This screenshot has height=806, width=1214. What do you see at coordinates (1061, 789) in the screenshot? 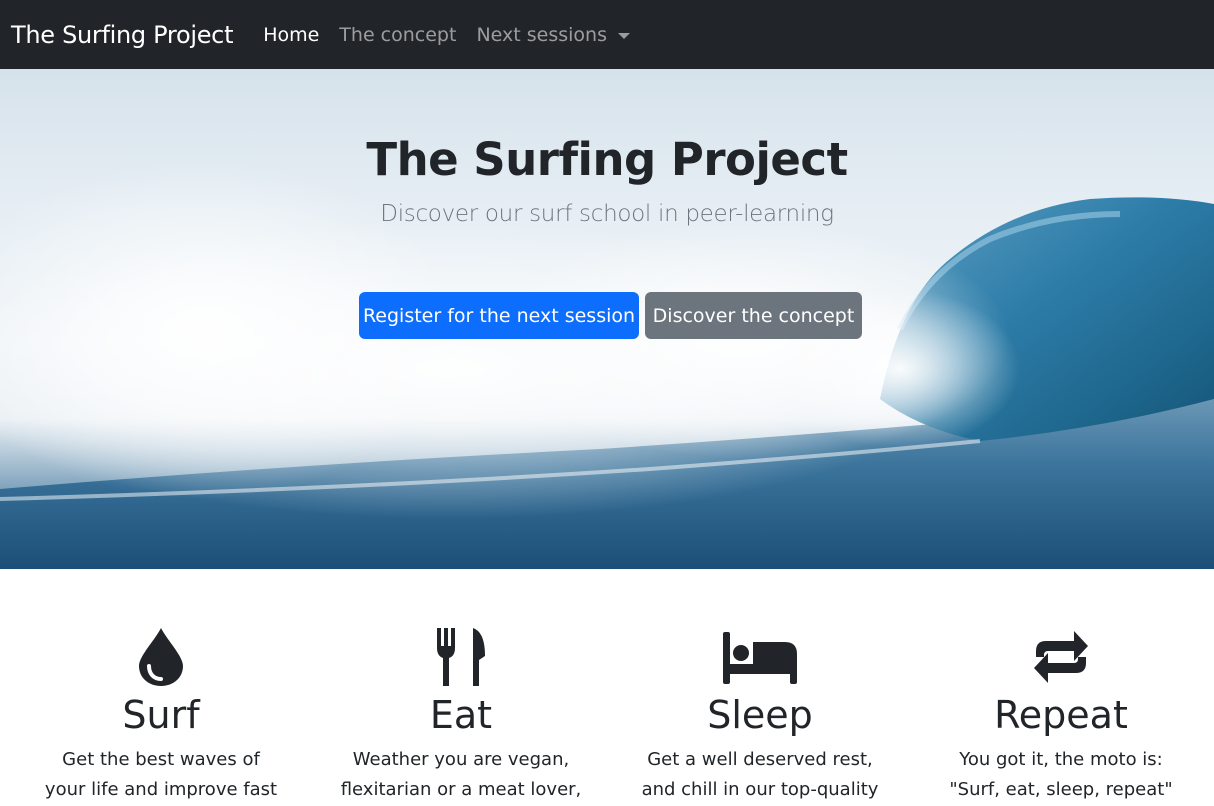
I see `feature-text-line: "Surf, eat, sleep, repeat"` at bounding box center [1061, 789].